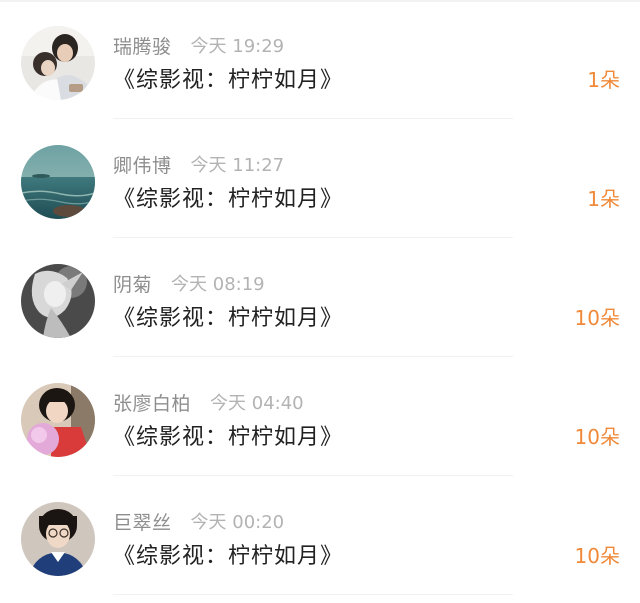  I want to click on user-name: 张廖白柏, so click(152, 402).